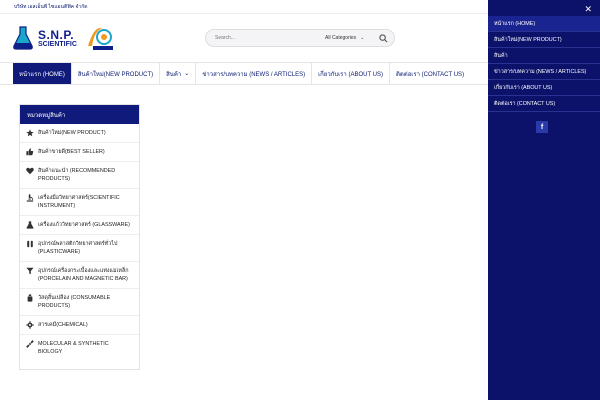  Describe the element at coordinates (265, 38) in the screenshot. I see `search-input` at that location.